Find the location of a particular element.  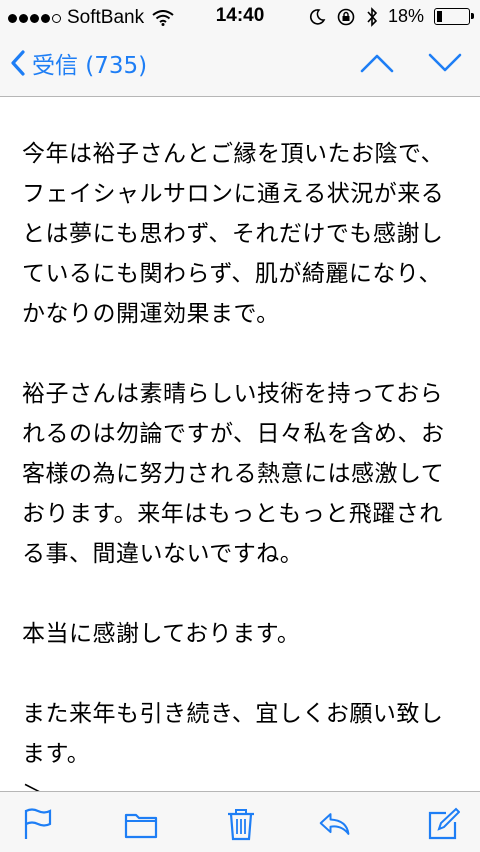

message-paragraph: また来年も引き続き、宜しくお願い致します。 is located at coordinates (233, 734).